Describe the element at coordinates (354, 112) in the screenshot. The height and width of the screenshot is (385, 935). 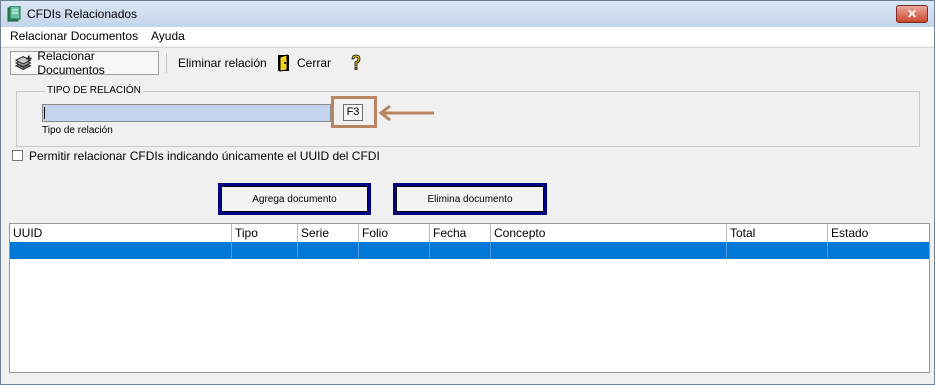
I see `annotation-highlight-box` at that location.